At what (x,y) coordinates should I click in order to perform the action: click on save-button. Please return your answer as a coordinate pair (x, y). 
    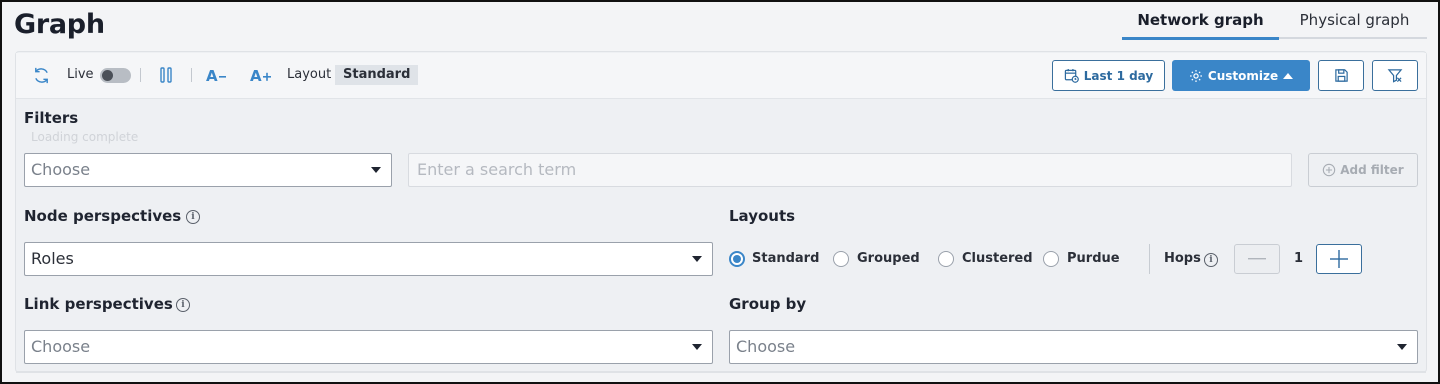
    Looking at the image, I should click on (1341, 75).